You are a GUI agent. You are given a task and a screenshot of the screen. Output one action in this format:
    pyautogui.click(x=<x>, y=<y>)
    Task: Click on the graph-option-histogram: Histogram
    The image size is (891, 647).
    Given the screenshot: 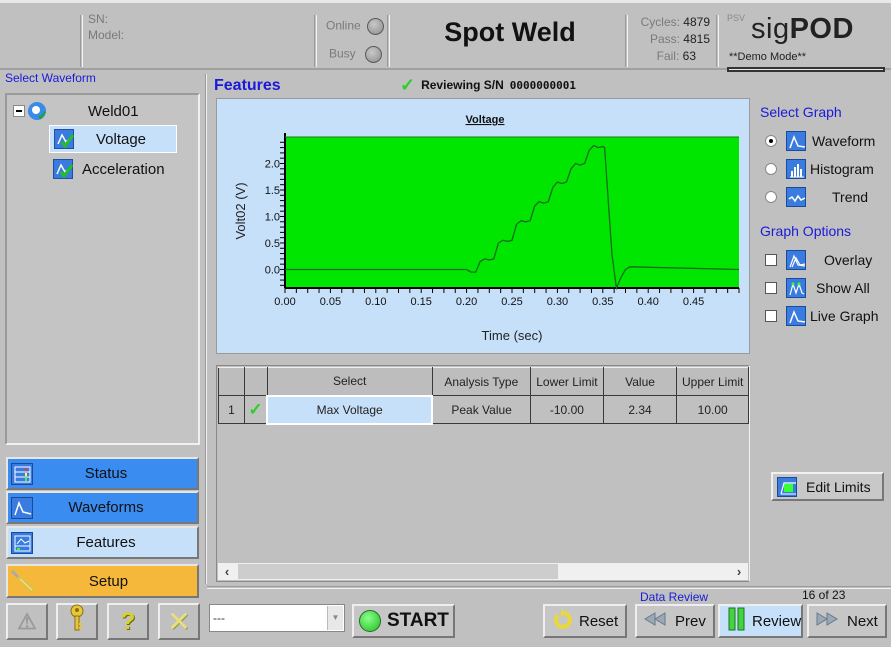 What is the action you would take?
    pyautogui.click(x=819, y=169)
    